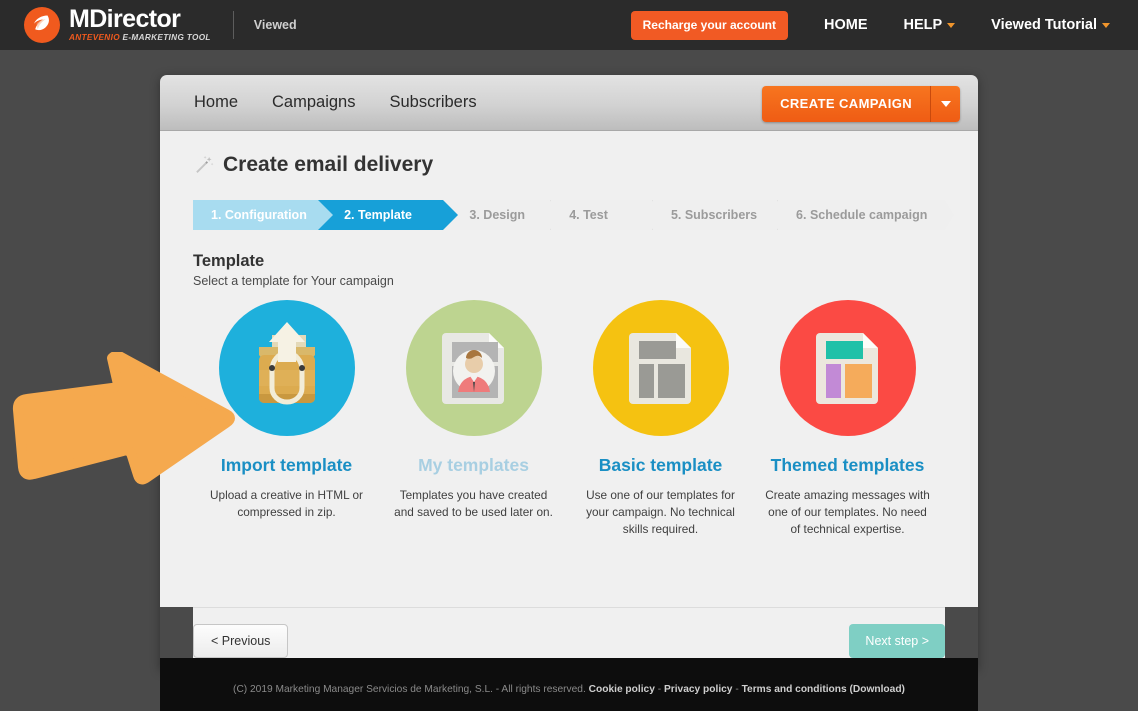  I want to click on recharge-account-button: Recharge your account, so click(709, 25).